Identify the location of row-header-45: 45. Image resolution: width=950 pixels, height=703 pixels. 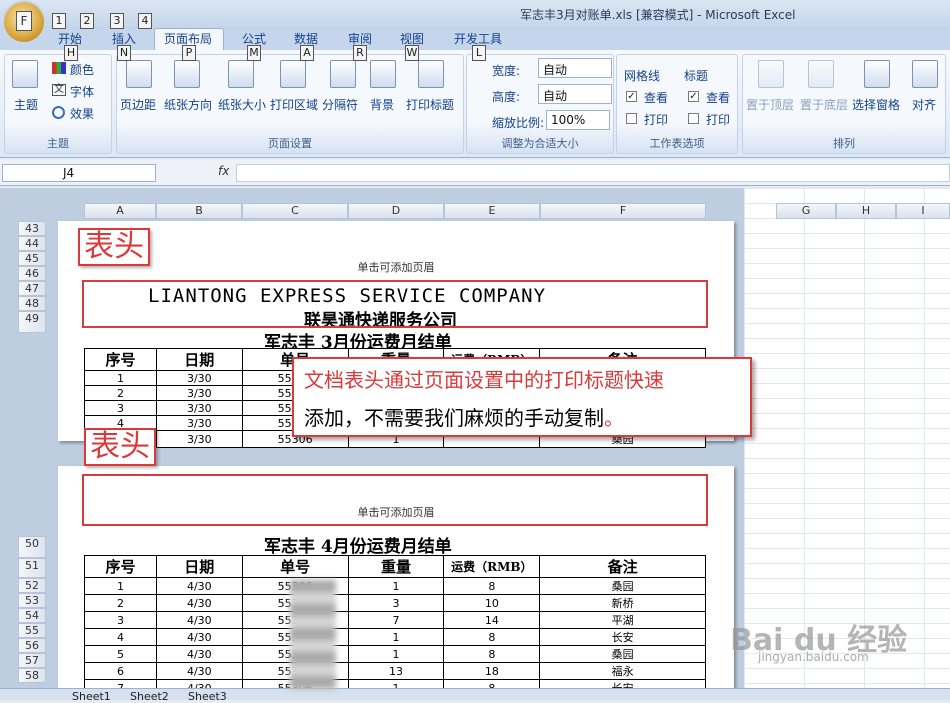
(32, 258).